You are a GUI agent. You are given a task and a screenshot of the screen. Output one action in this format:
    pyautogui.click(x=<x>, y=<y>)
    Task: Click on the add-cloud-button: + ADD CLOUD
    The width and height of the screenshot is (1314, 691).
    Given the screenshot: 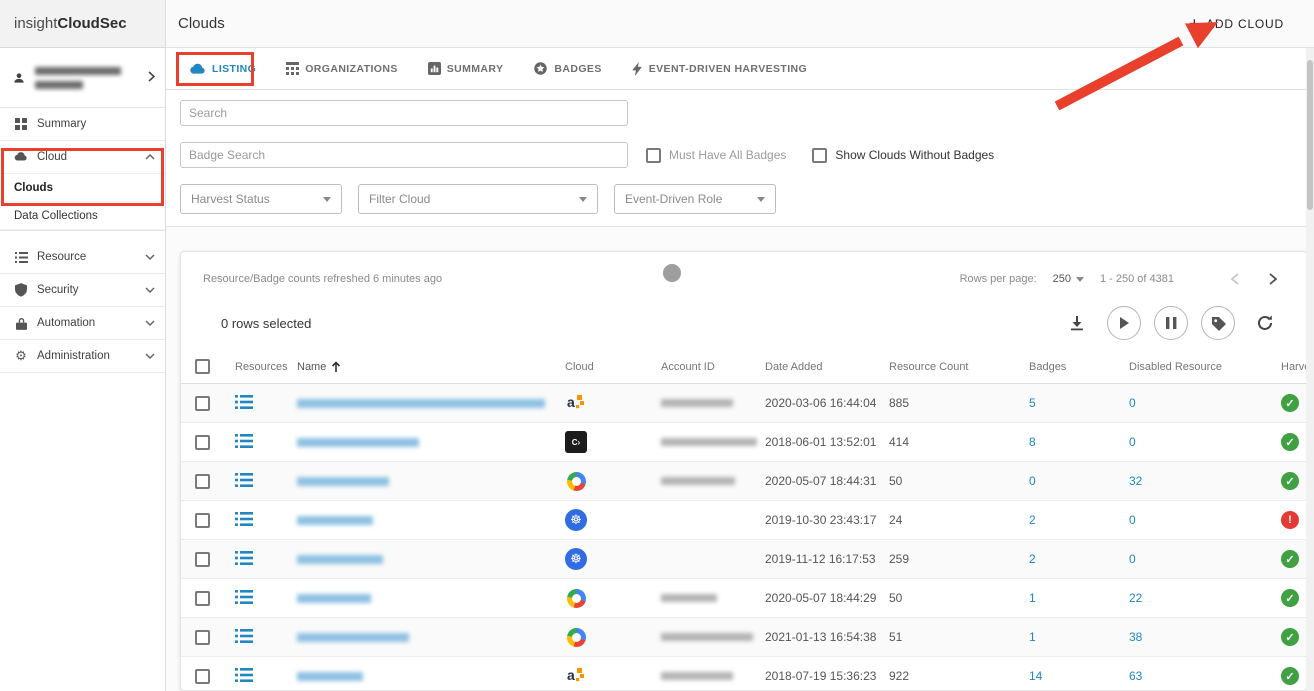 What is the action you would take?
    pyautogui.click(x=1236, y=24)
    